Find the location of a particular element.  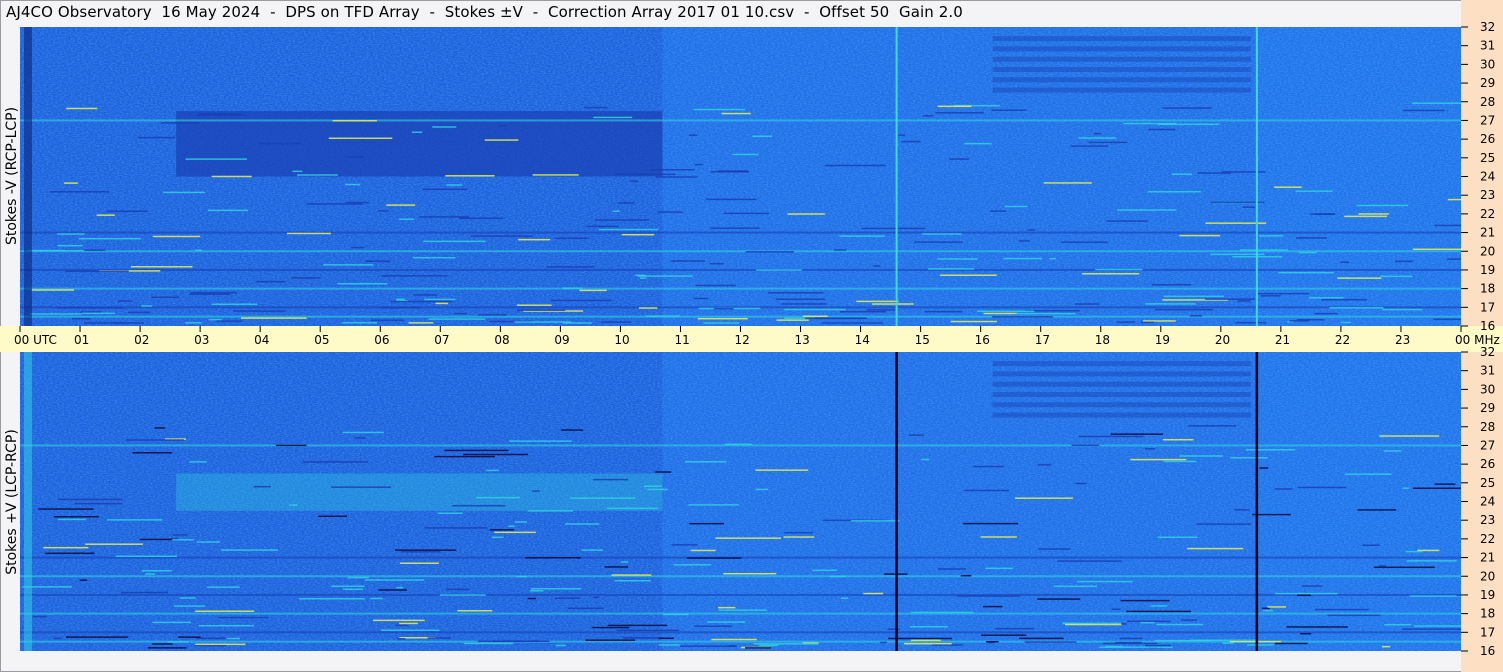

top-panel-ylabel: Stokes -V (RCP-LCP) is located at coordinates (12, 176).